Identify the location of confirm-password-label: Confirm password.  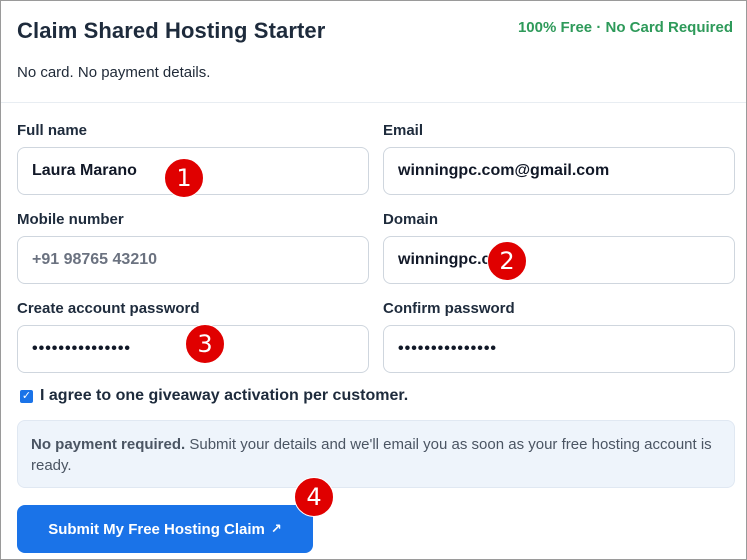
(449, 308).